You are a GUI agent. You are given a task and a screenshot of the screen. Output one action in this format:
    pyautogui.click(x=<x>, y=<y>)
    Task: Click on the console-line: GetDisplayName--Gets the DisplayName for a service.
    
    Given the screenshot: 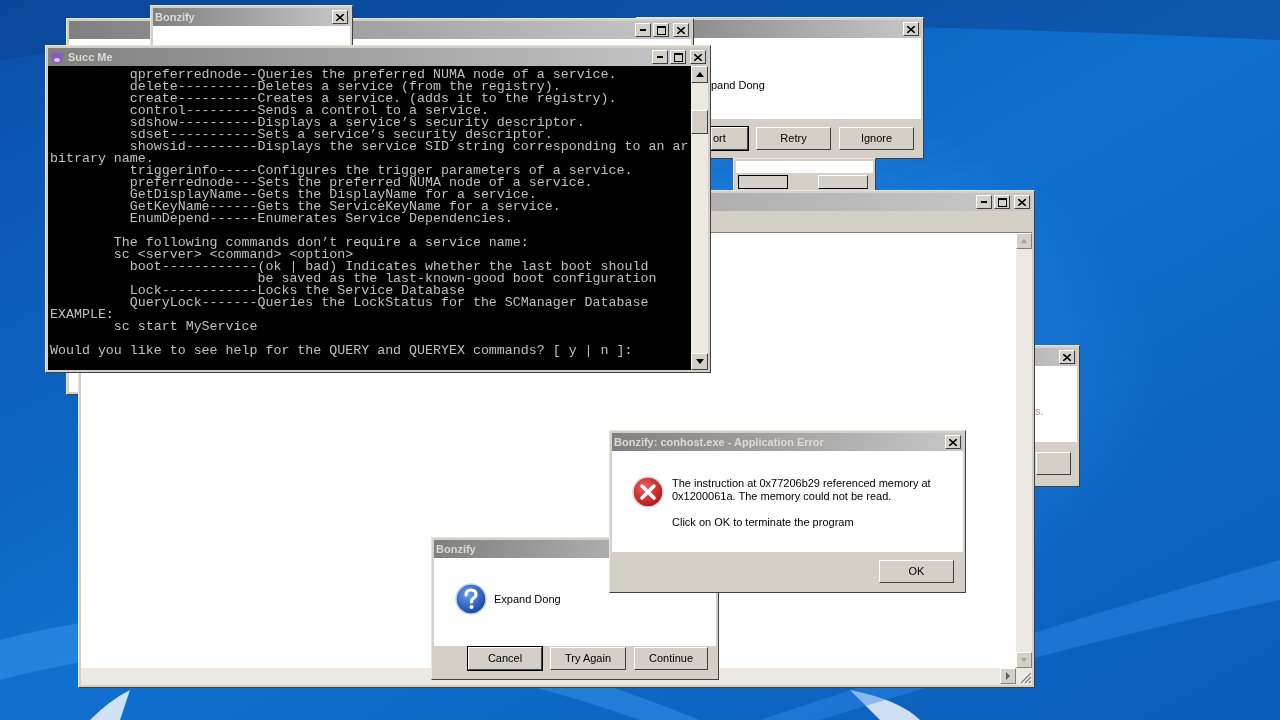 What is the action you would take?
    pyautogui.click(x=332, y=195)
    